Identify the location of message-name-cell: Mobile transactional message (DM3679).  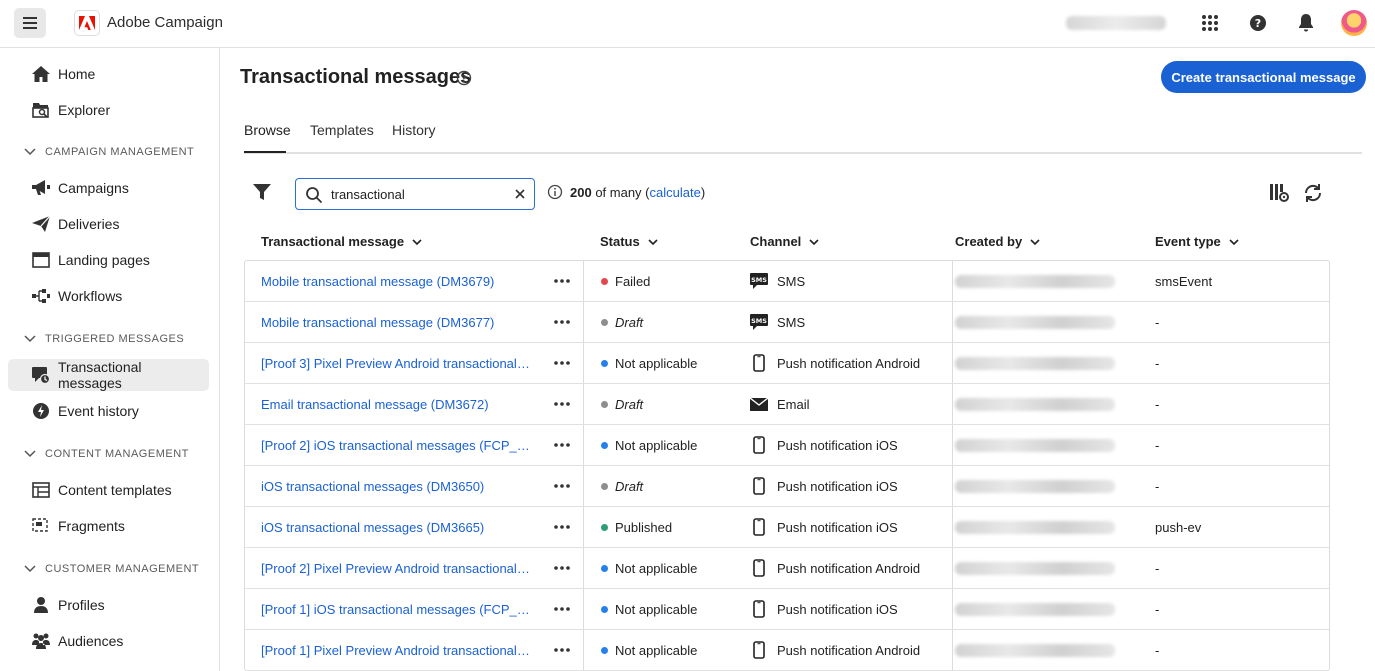
(396, 281).